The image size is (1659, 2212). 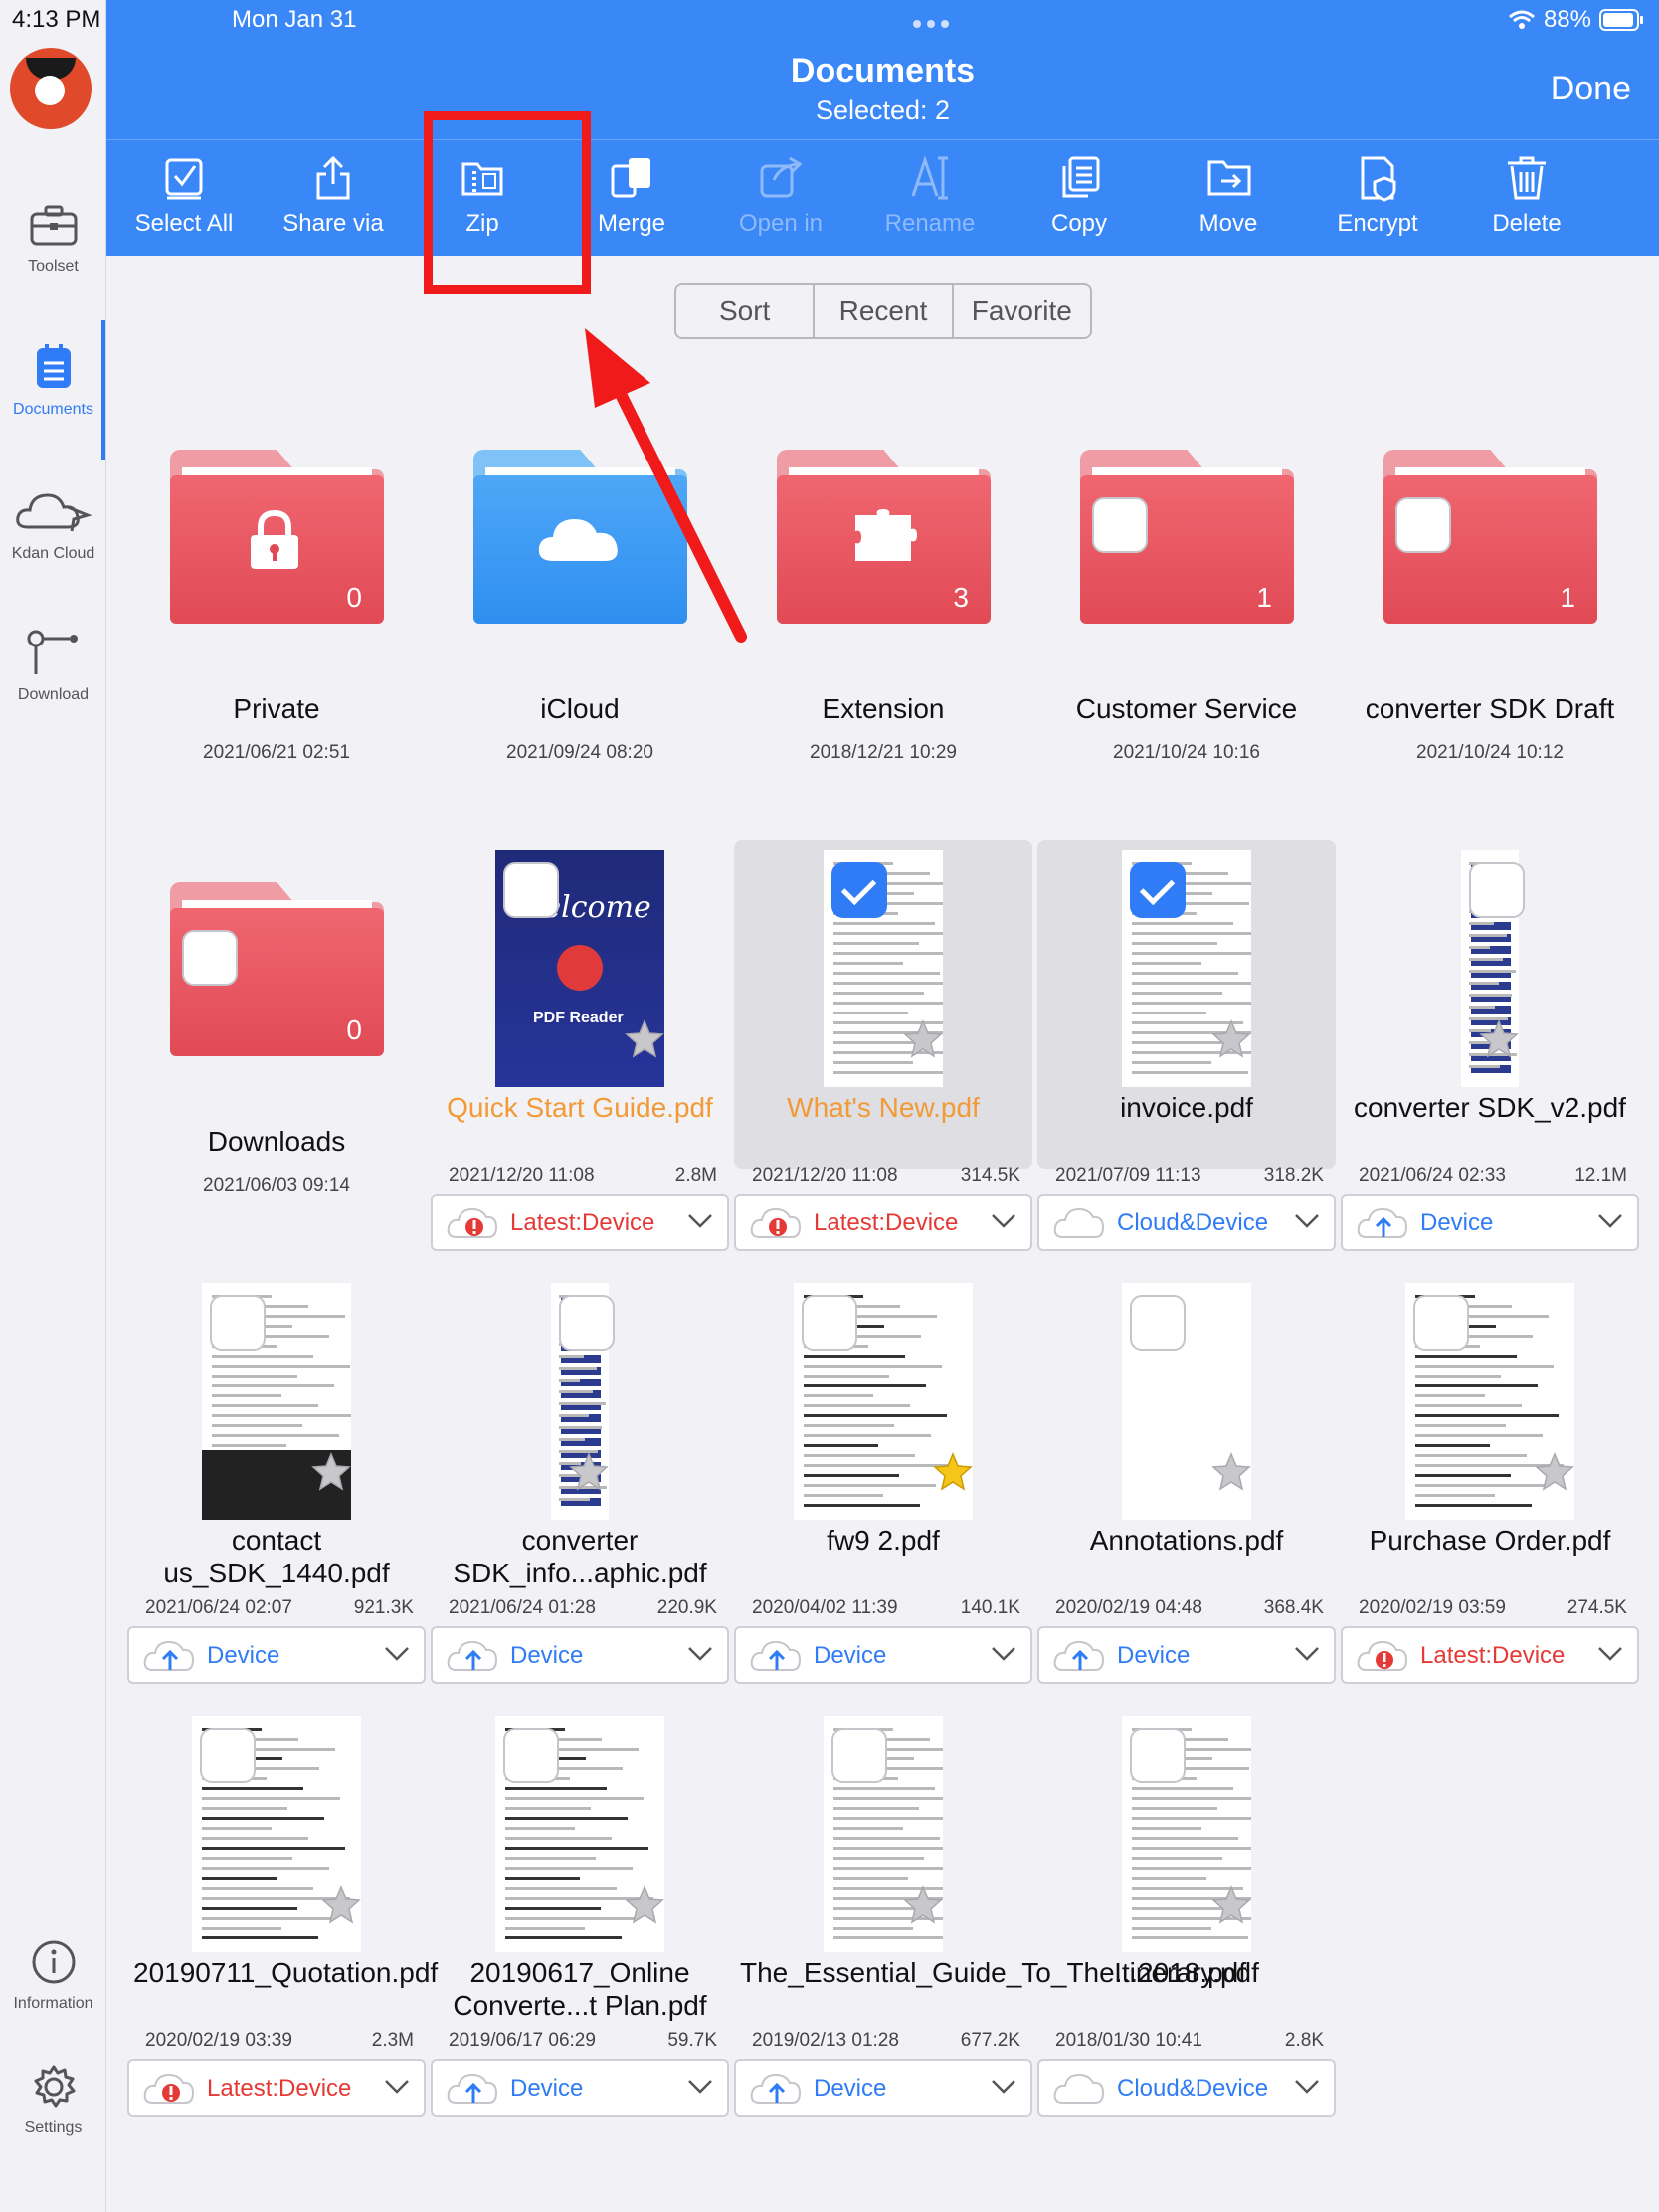 I want to click on tool-move-button: Move, so click(x=1228, y=196).